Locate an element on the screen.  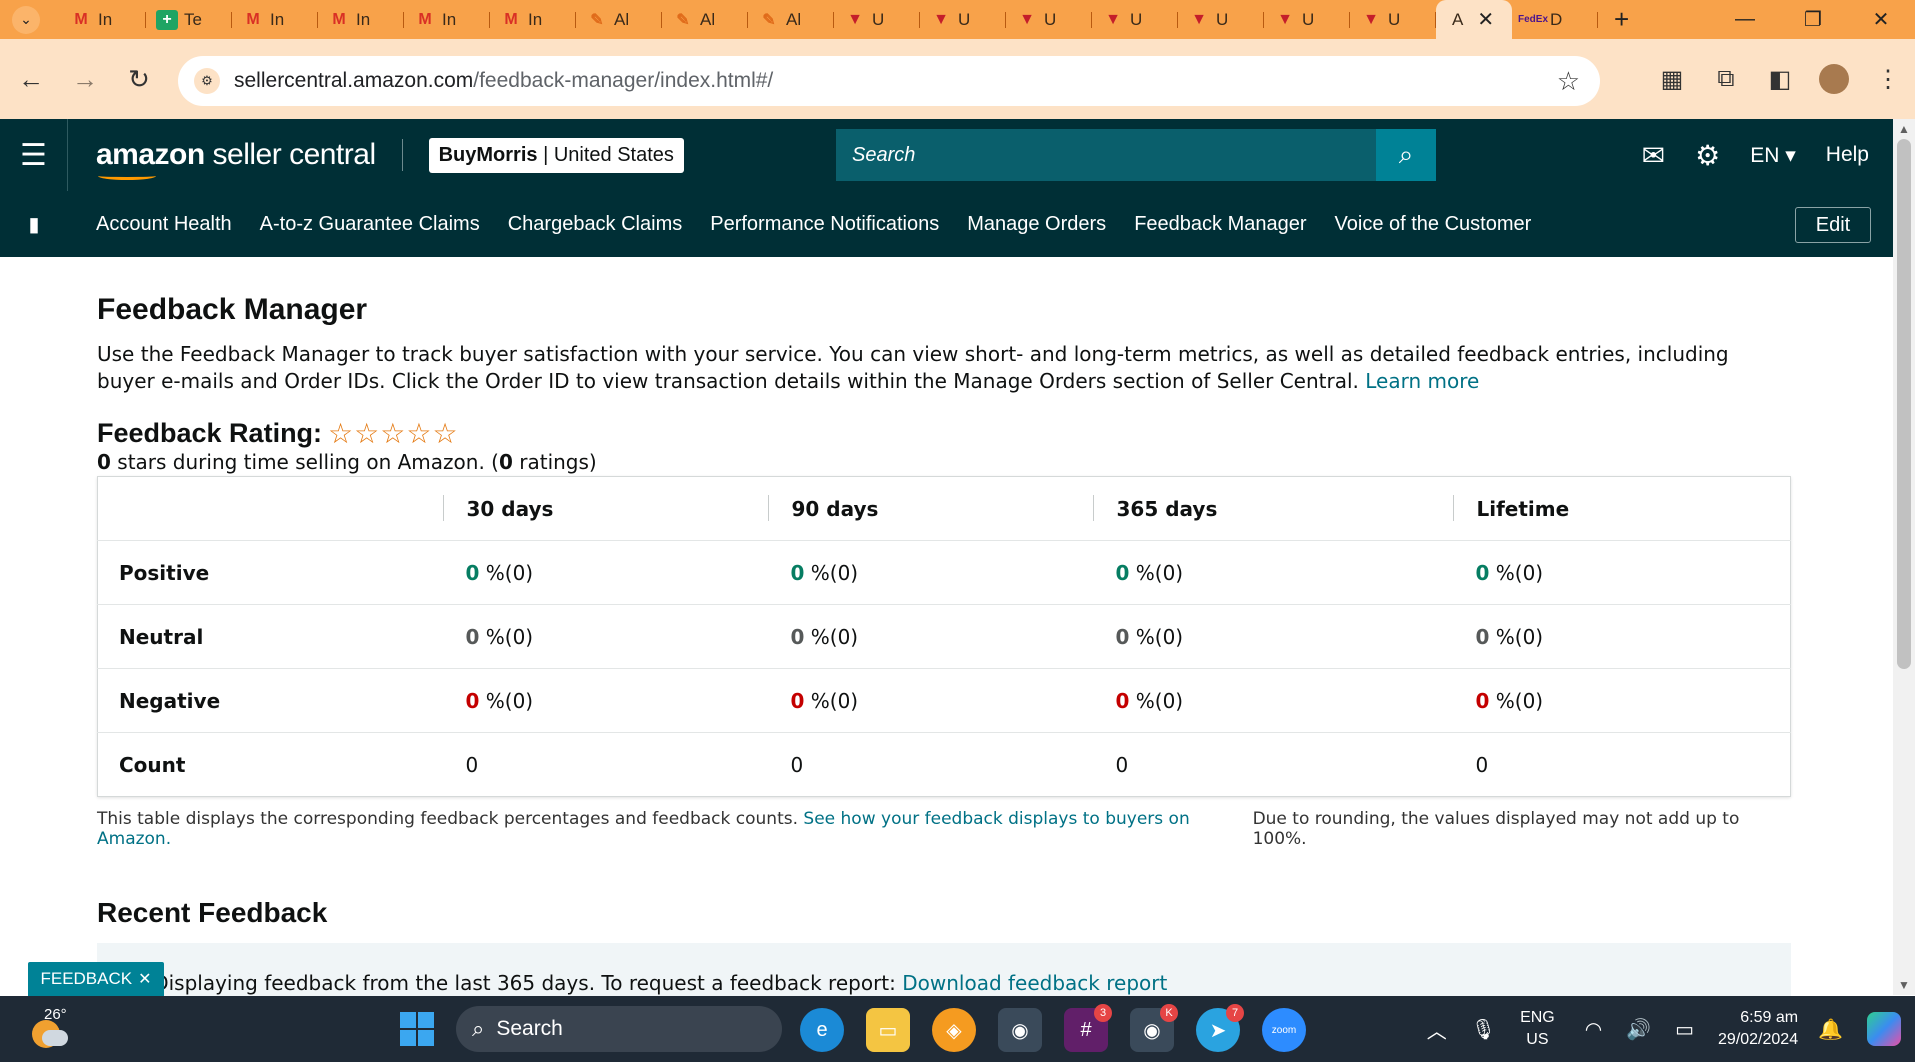
store-switcher: BuyMorris | United States is located at coordinates (556, 155).